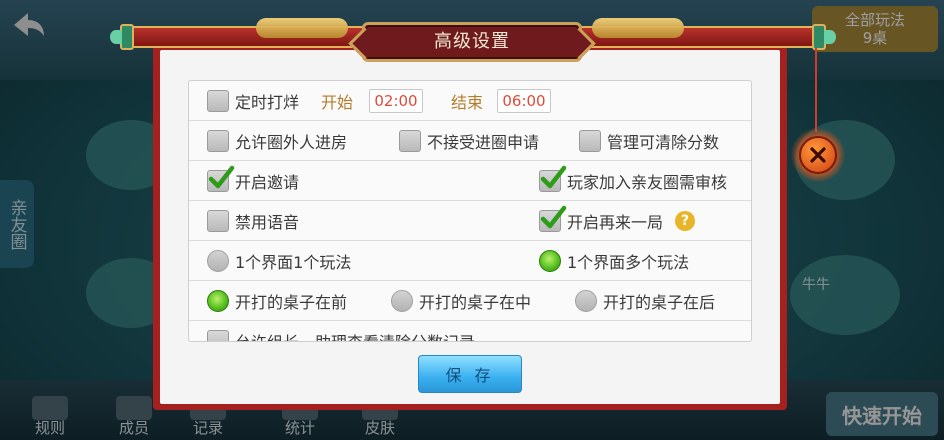 The width and height of the screenshot is (944, 440). I want to click on option-label: 玩家加入亲友圈需审核, so click(647, 182).